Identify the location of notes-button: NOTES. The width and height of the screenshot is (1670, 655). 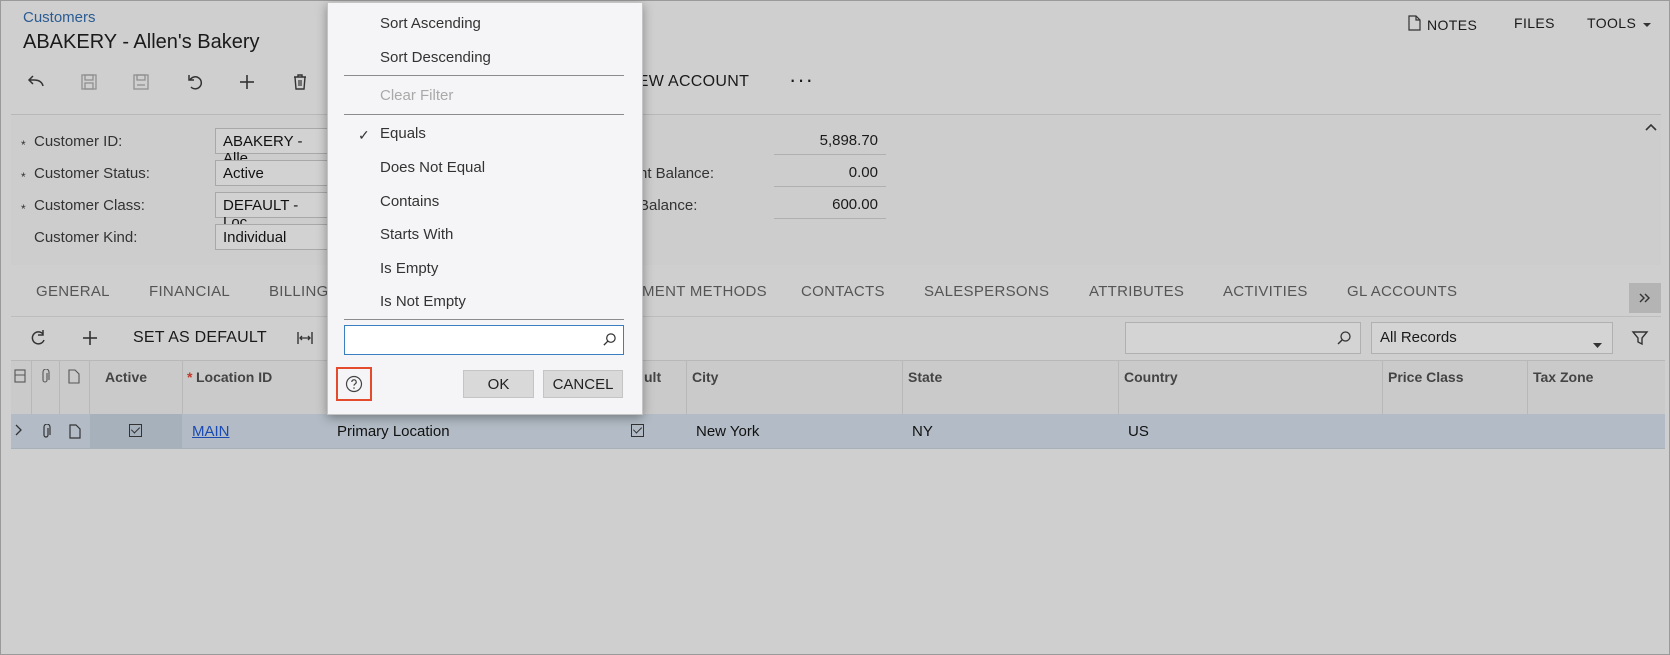
(1442, 24).